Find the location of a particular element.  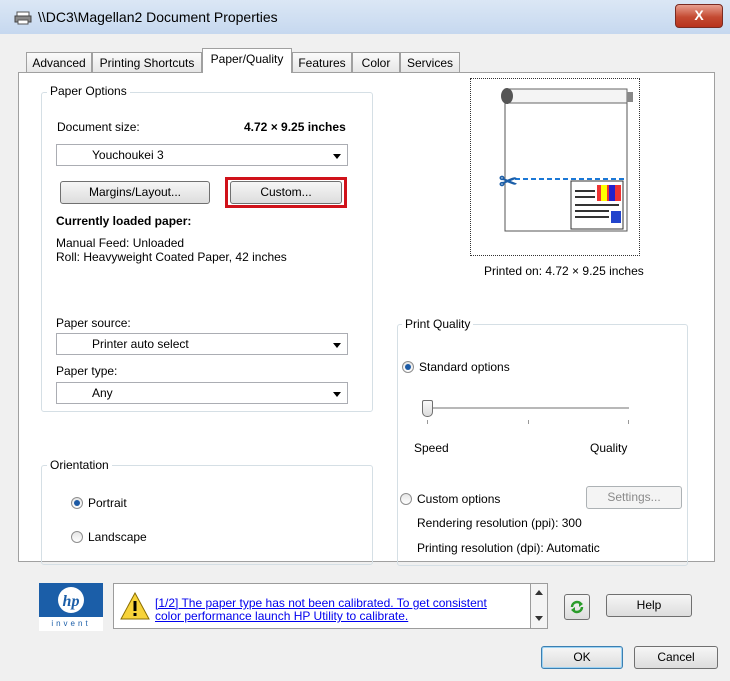

paper-type-select-value: Any is located at coordinates (102, 393).